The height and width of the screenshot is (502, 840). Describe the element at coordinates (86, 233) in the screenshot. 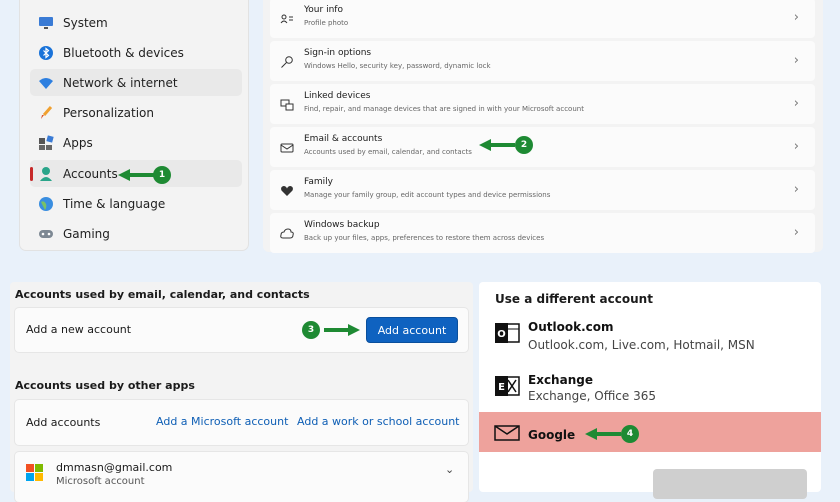

I see `sidebar-item-label: Gaming` at that location.